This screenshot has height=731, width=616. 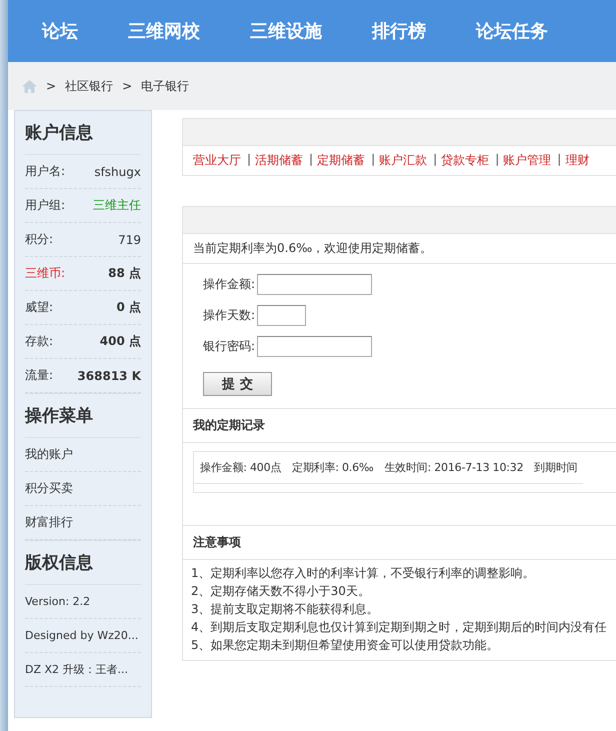 What do you see at coordinates (39, 341) in the screenshot?
I see `field-label: 存款:` at bounding box center [39, 341].